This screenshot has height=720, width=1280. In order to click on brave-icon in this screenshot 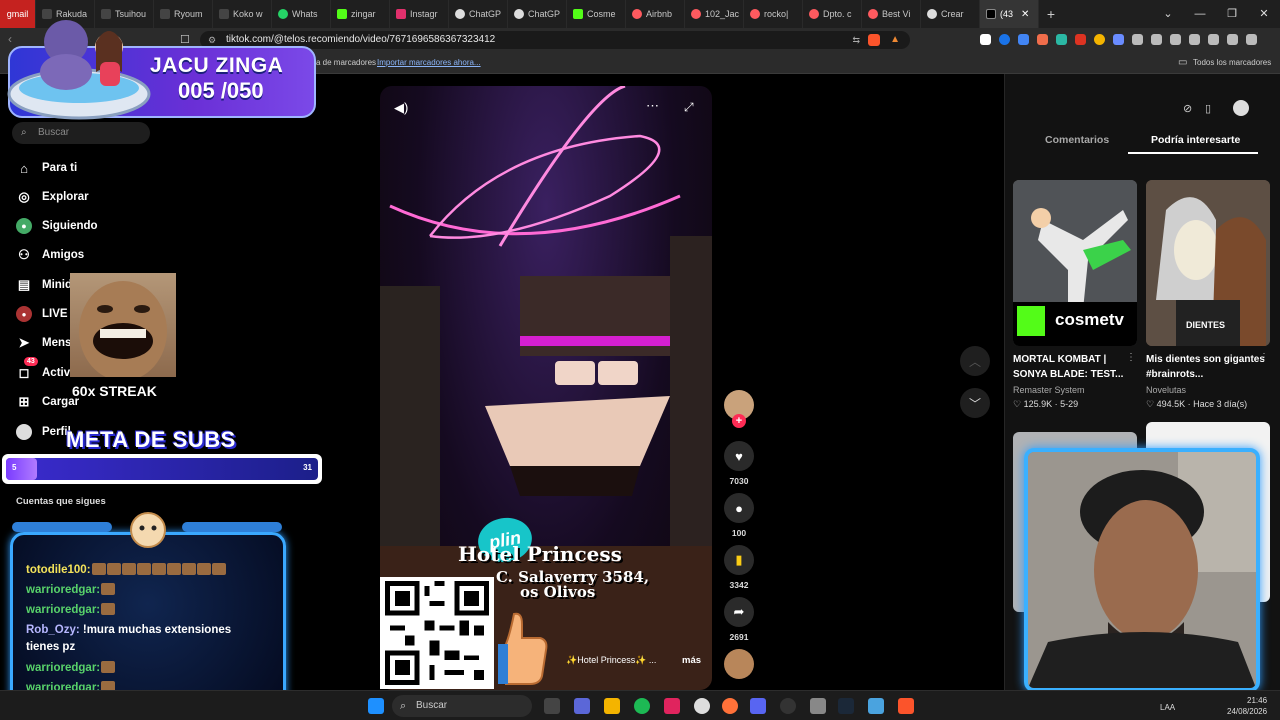, I will do `click(906, 706)`.